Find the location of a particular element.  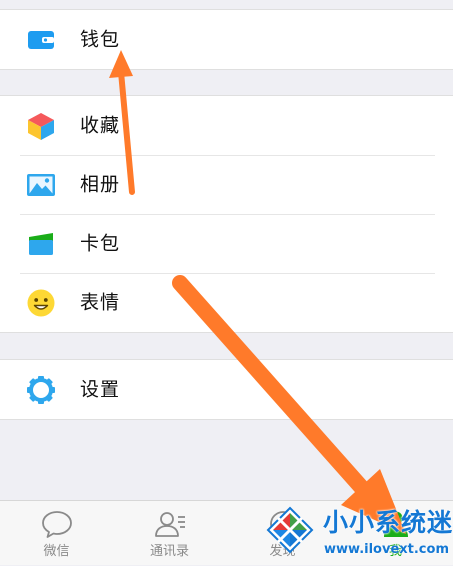

menu-item-settings: 设置 is located at coordinates (226, 389).